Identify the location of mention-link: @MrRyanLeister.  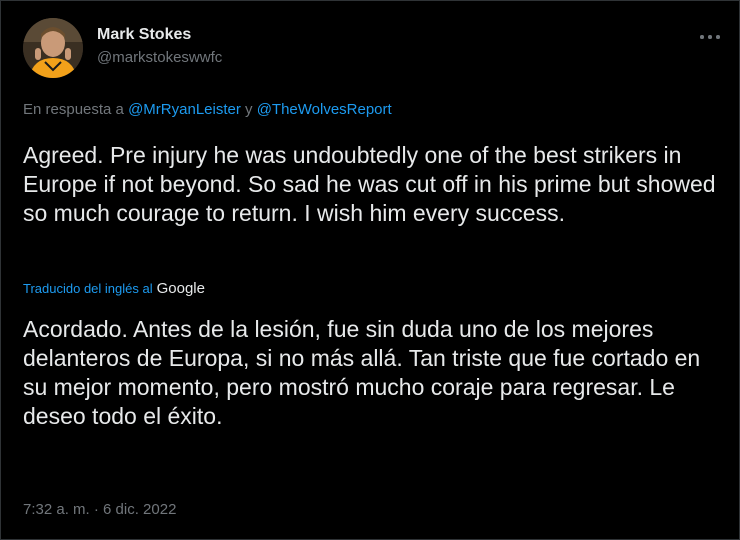
(184, 109).